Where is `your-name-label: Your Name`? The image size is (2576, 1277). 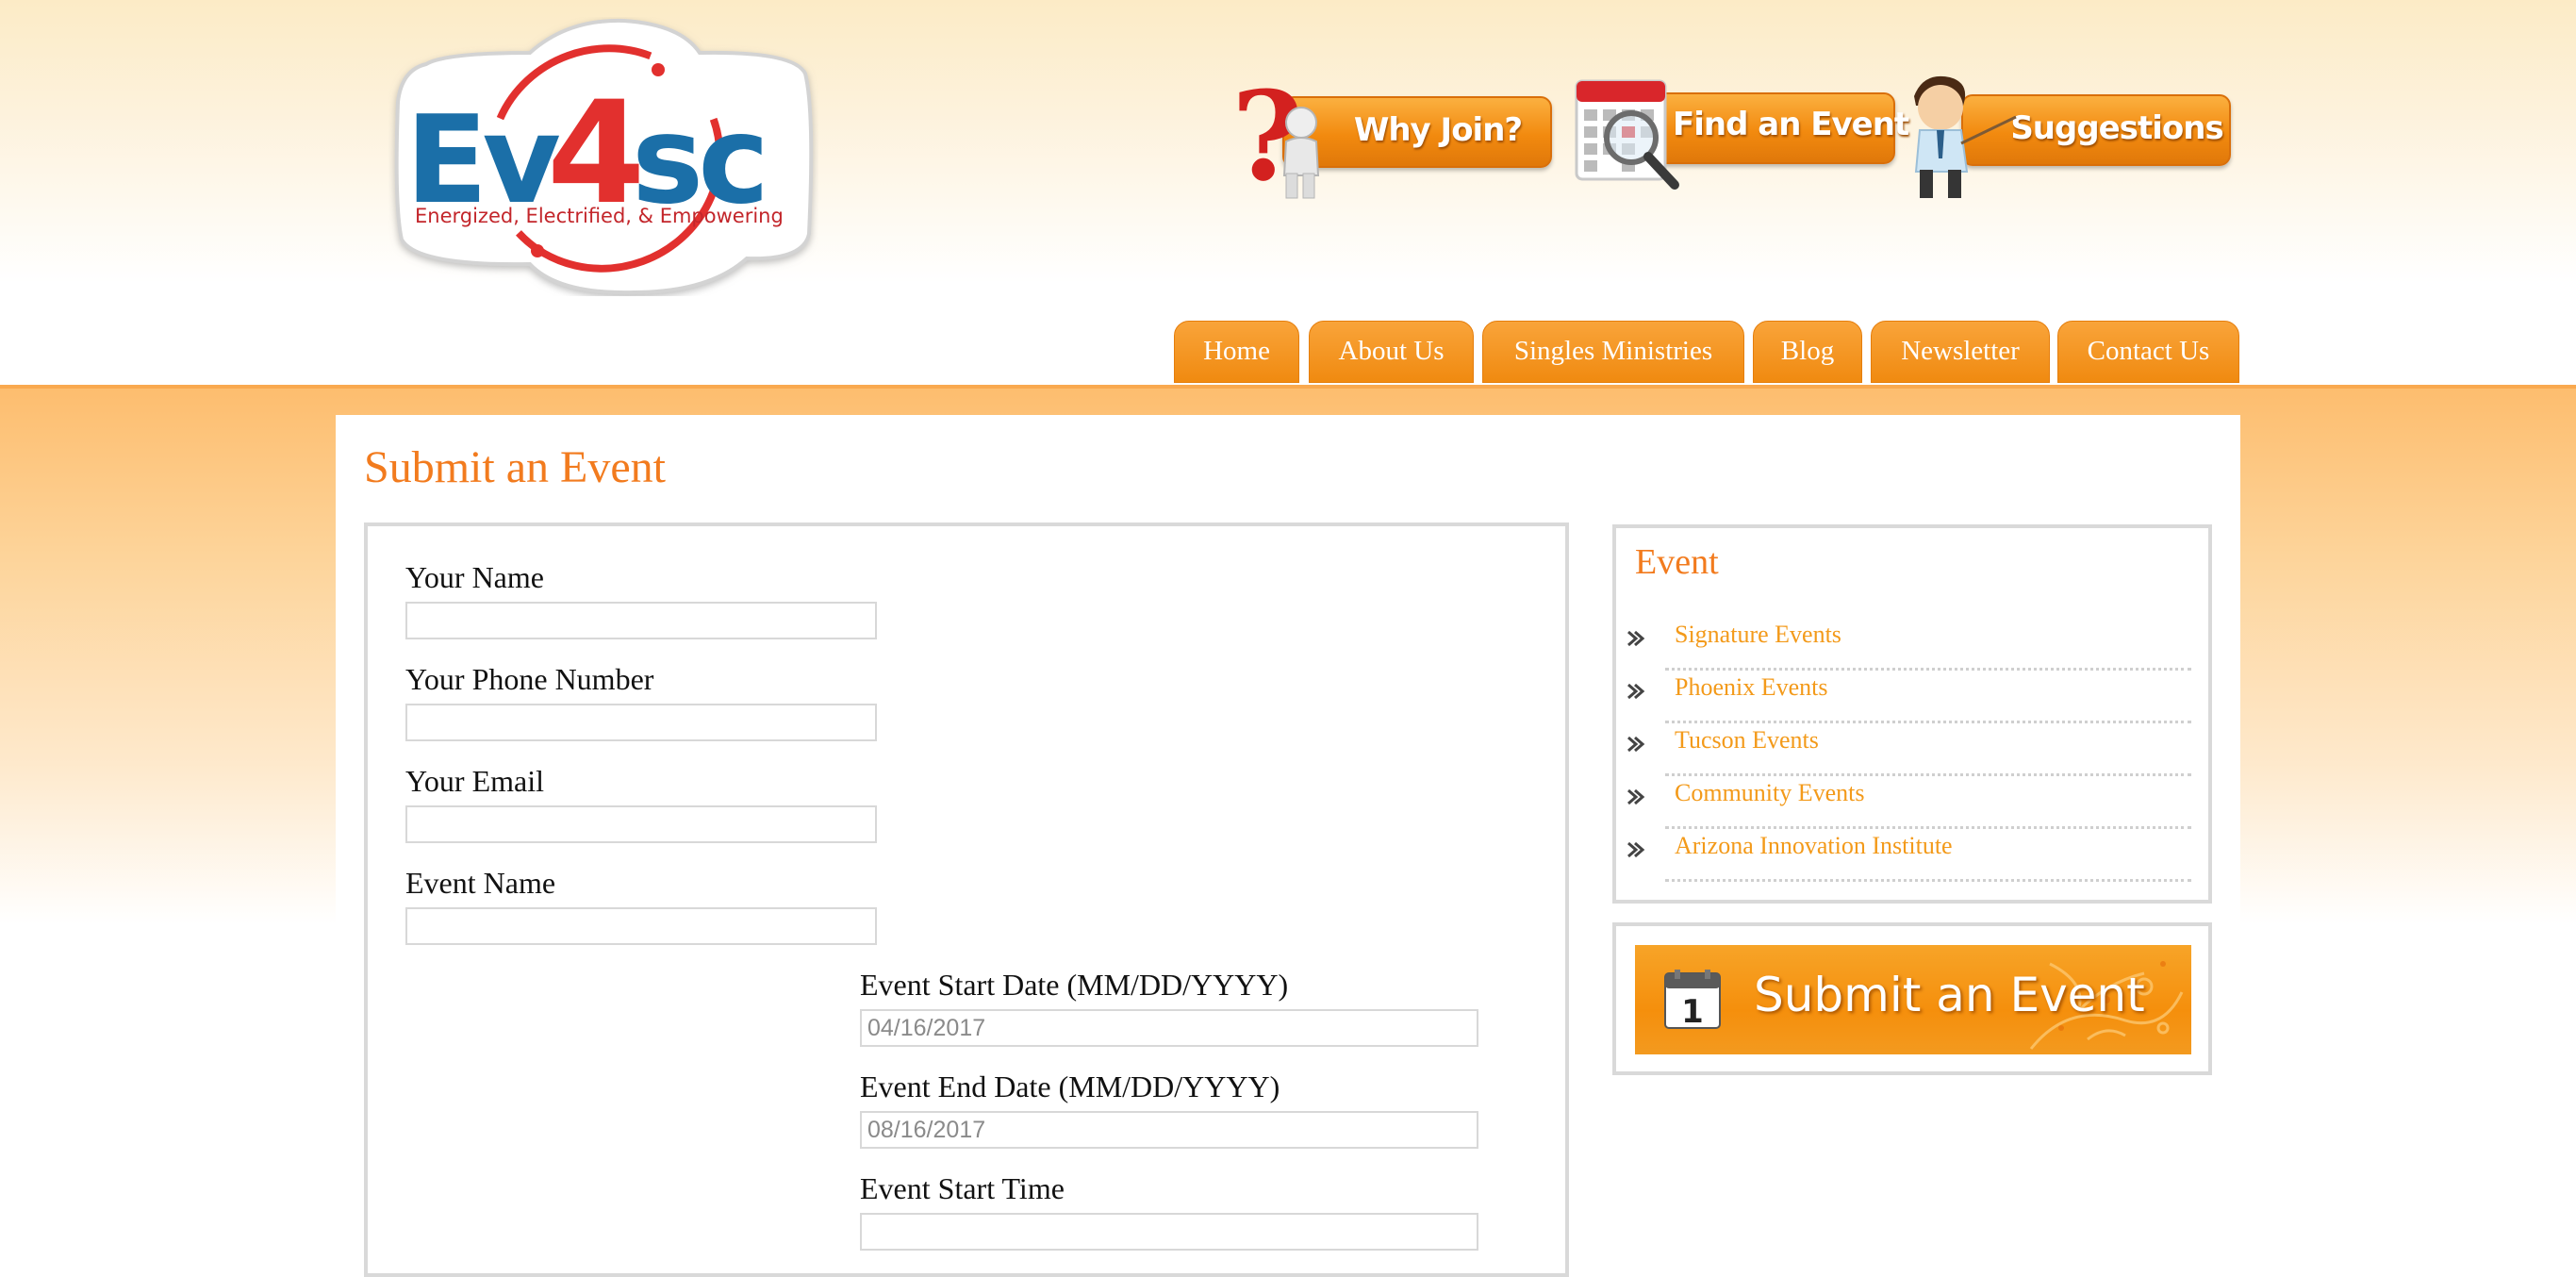
your-name-label: Your Name is located at coordinates (474, 577).